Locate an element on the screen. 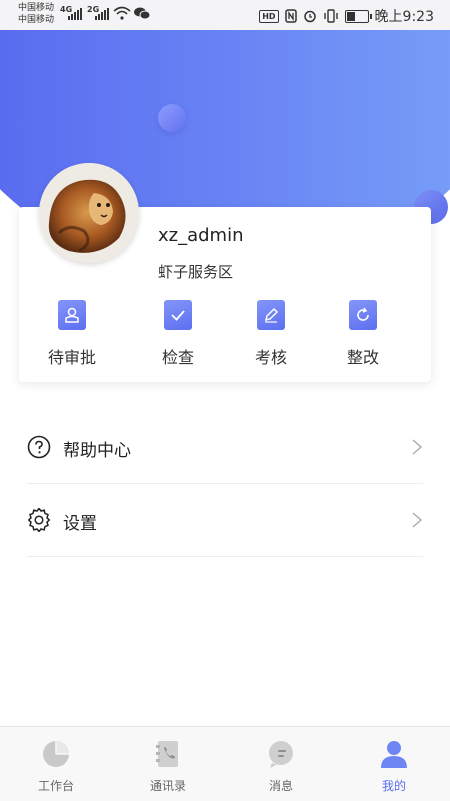 The height and width of the screenshot is (801, 450). nav-item-contacts: 通讯录 is located at coordinates (168, 764).